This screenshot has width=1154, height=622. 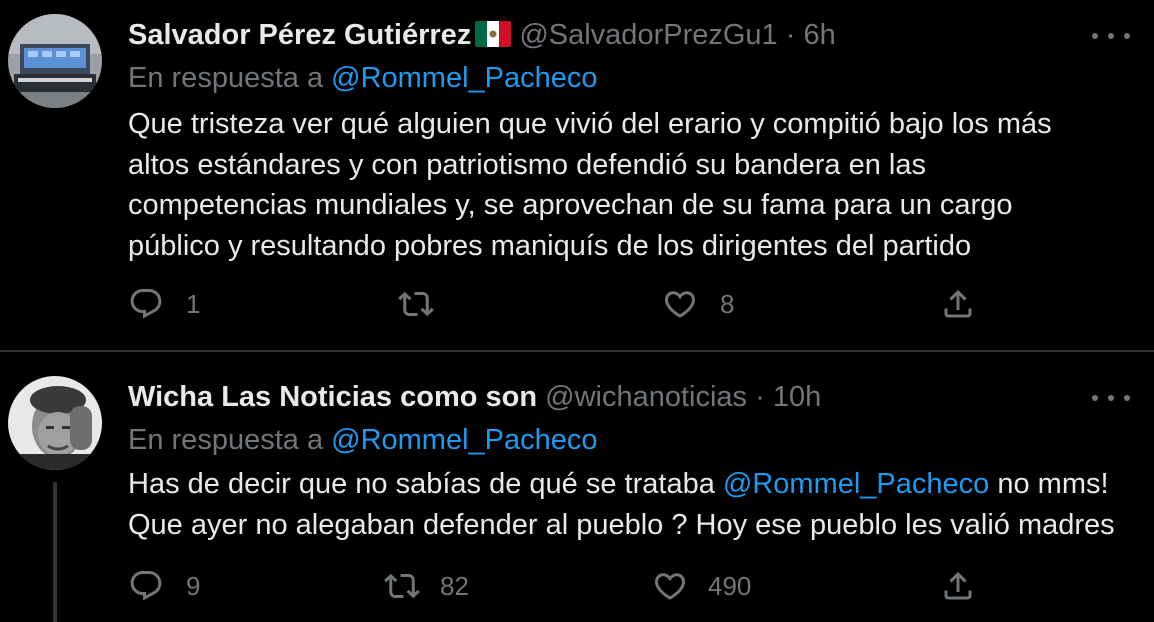 I want to click on mexico-flag-icon, so click(x=493, y=32).